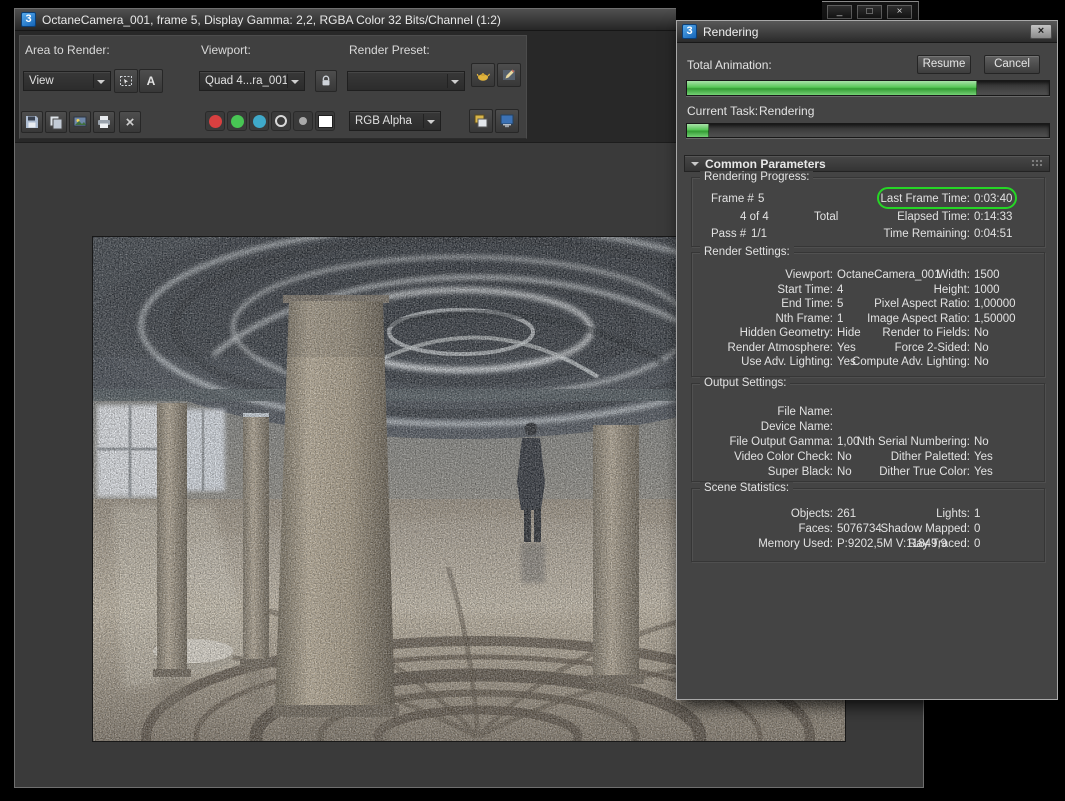 The width and height of the screenshot is (1065, 801). What do you see at coordinates (754, 217) in the screenshot?
I see `frames-done-value: 4 of 4` at bounding box center [754, 217].